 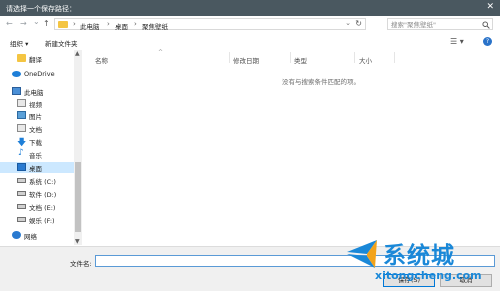 What do you see at coordinates (22, 143) in the screenshot?
I see `download-icon: 🡇` at bounding box center [22, 143].